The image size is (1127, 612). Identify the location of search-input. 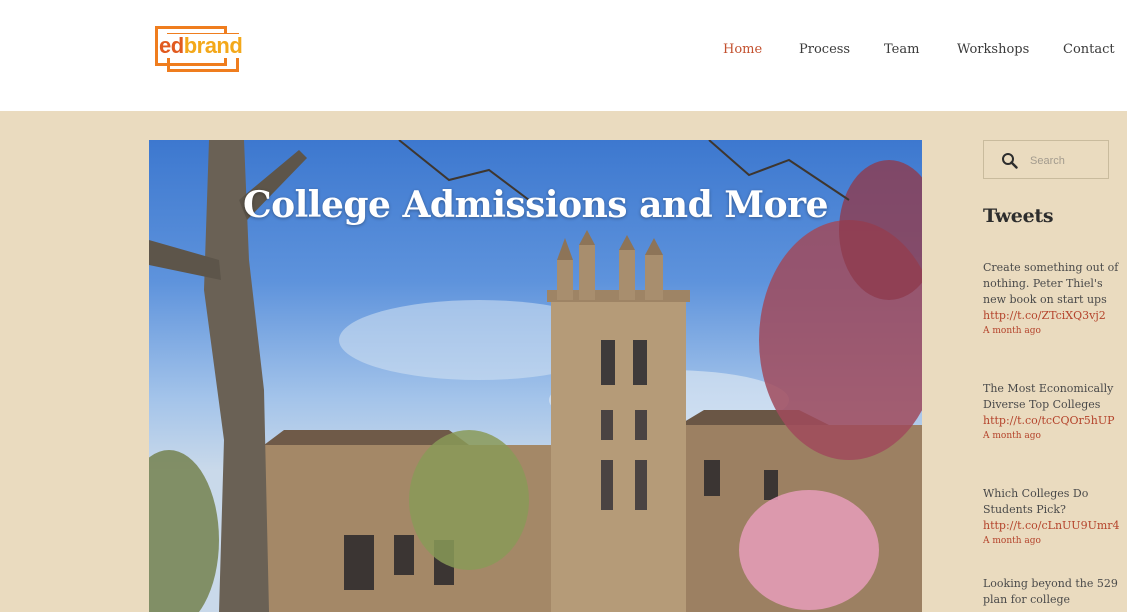
(1068, 161).